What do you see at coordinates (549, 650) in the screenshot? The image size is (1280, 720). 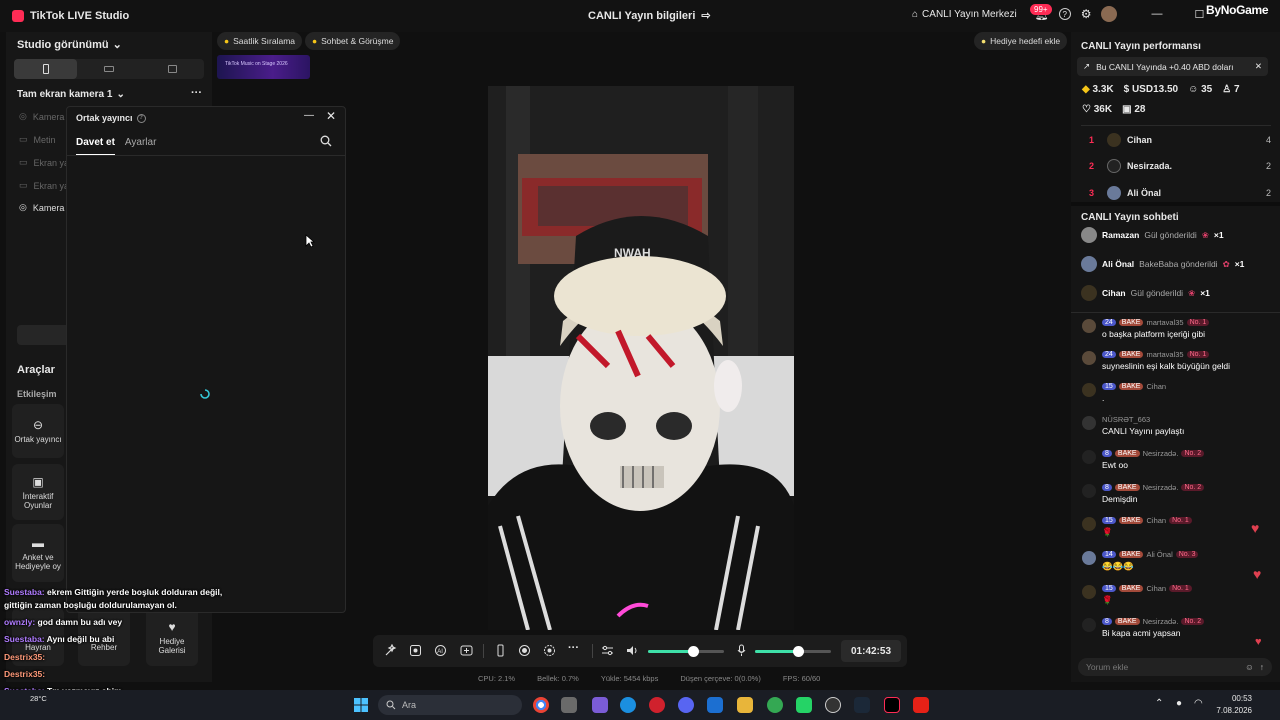 I see `camera-settings-icon` at bounding box center [549, 650].